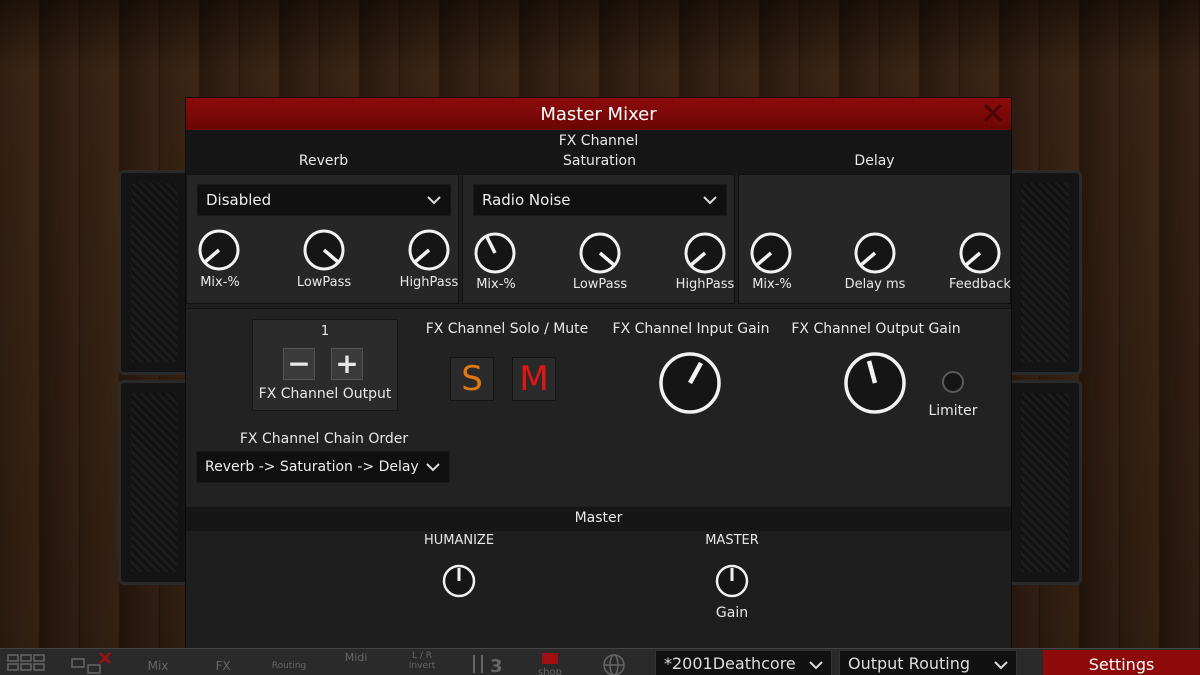  Describe the element at coordinates (953, 411) in the screenshot. I see `limiter-label: Limiter` at that location.